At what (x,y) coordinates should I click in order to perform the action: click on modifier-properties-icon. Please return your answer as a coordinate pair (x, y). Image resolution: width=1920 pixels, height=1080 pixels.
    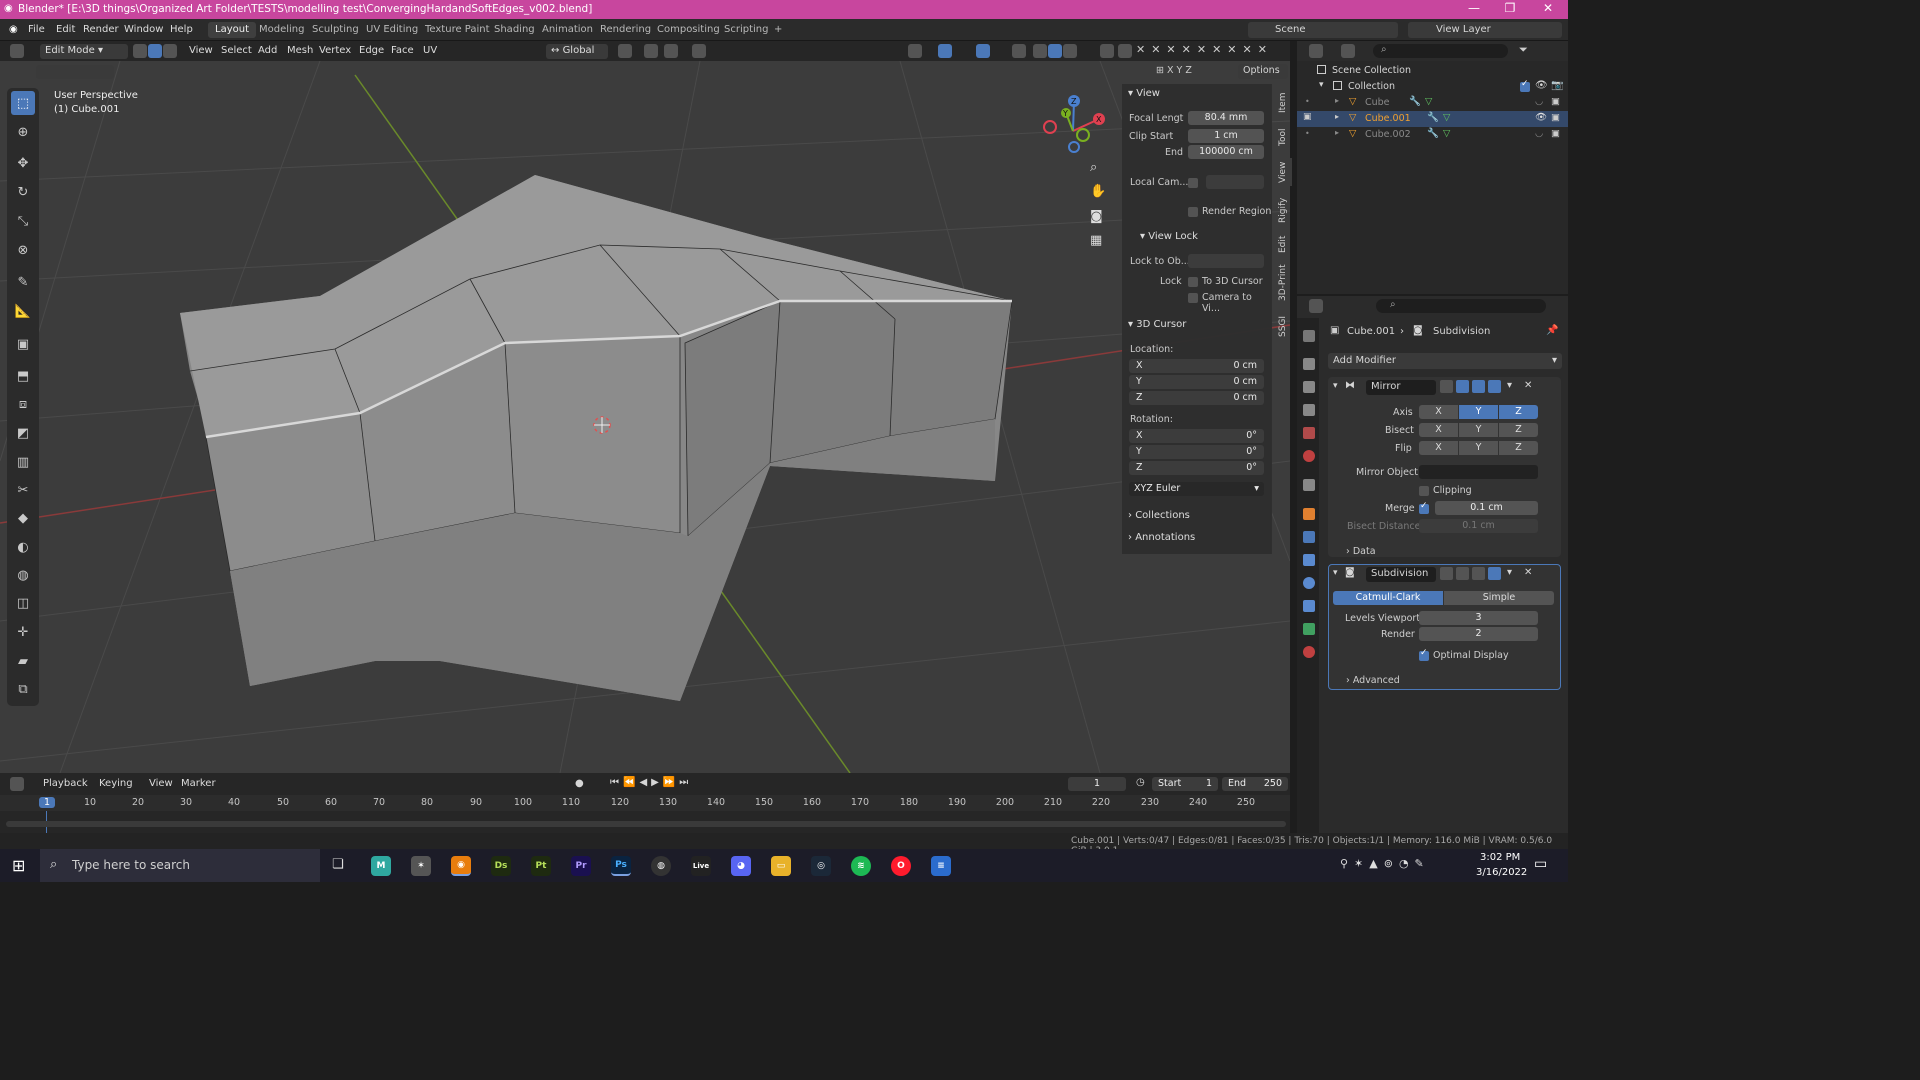
    Looking at the image, I should click on (1309, 537).